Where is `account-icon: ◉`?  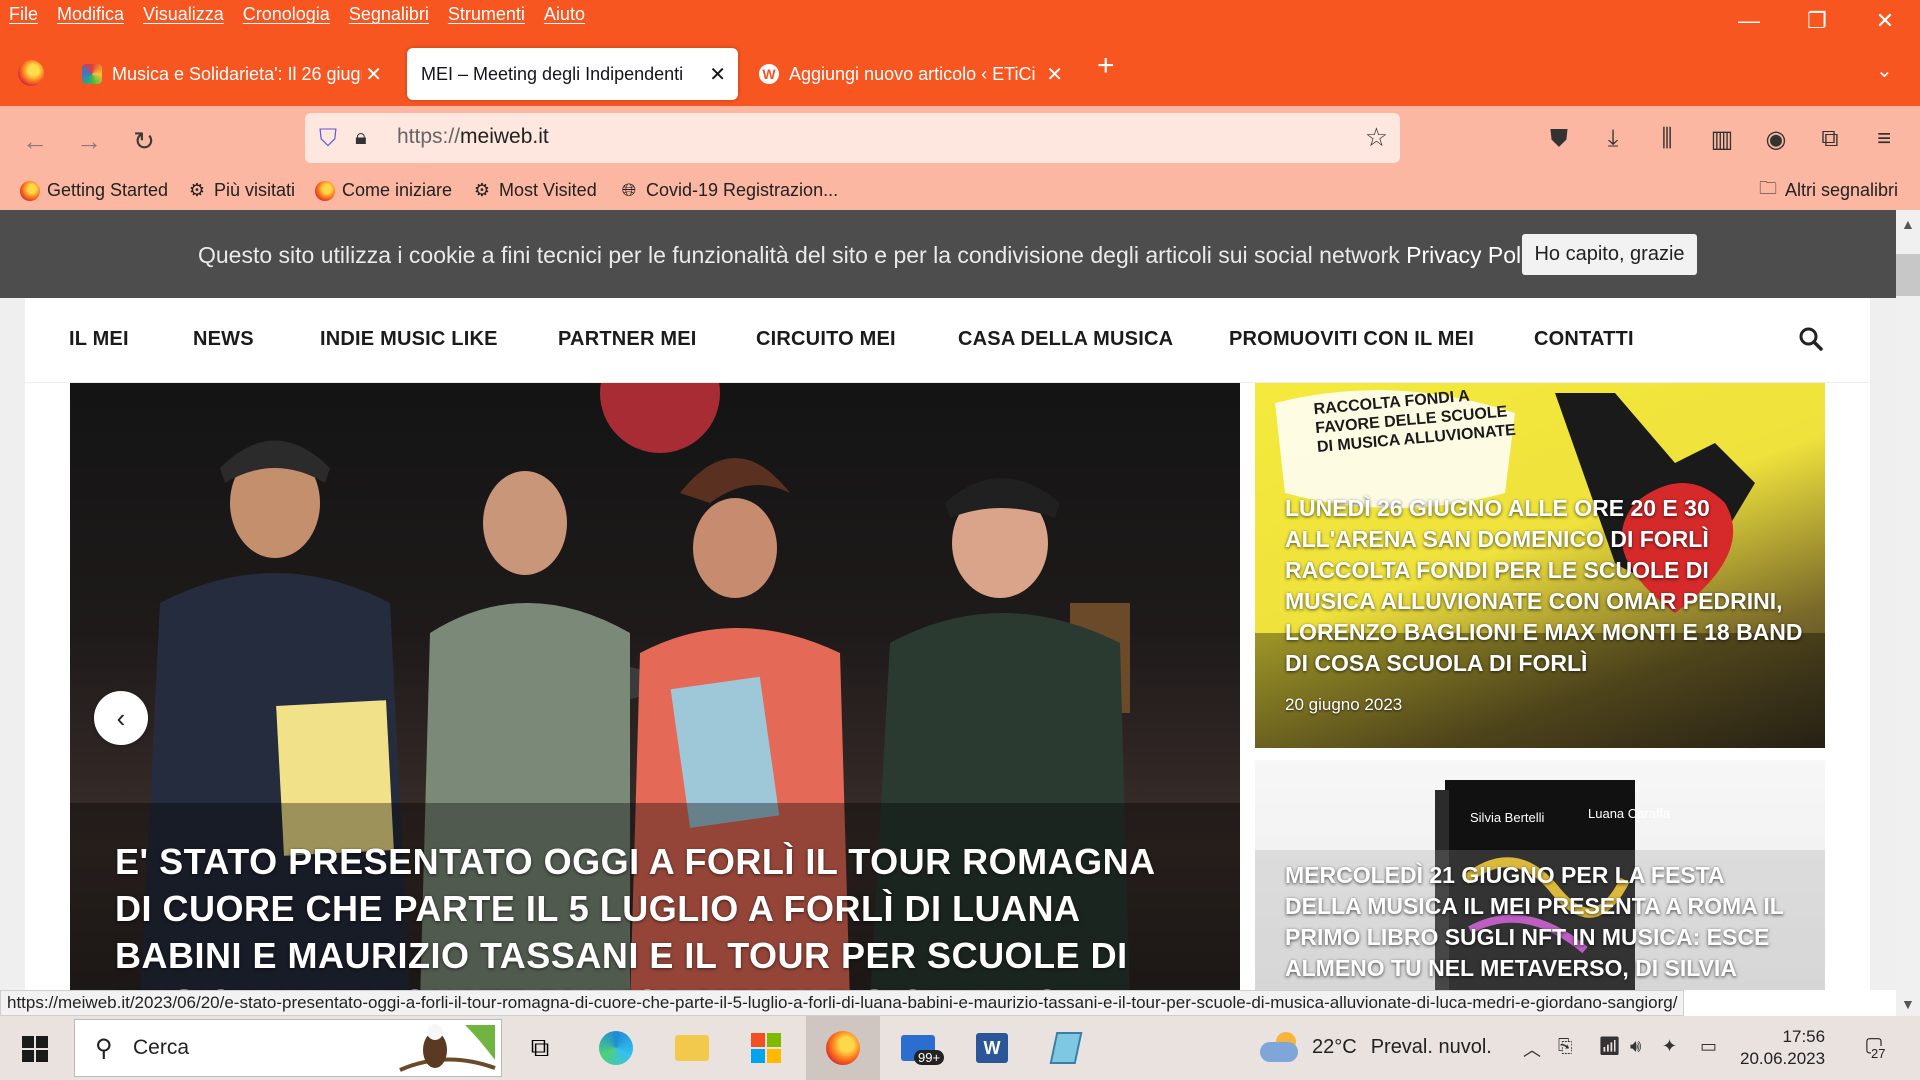 account-icon: ◉ is located at coordinates (1776, 139).